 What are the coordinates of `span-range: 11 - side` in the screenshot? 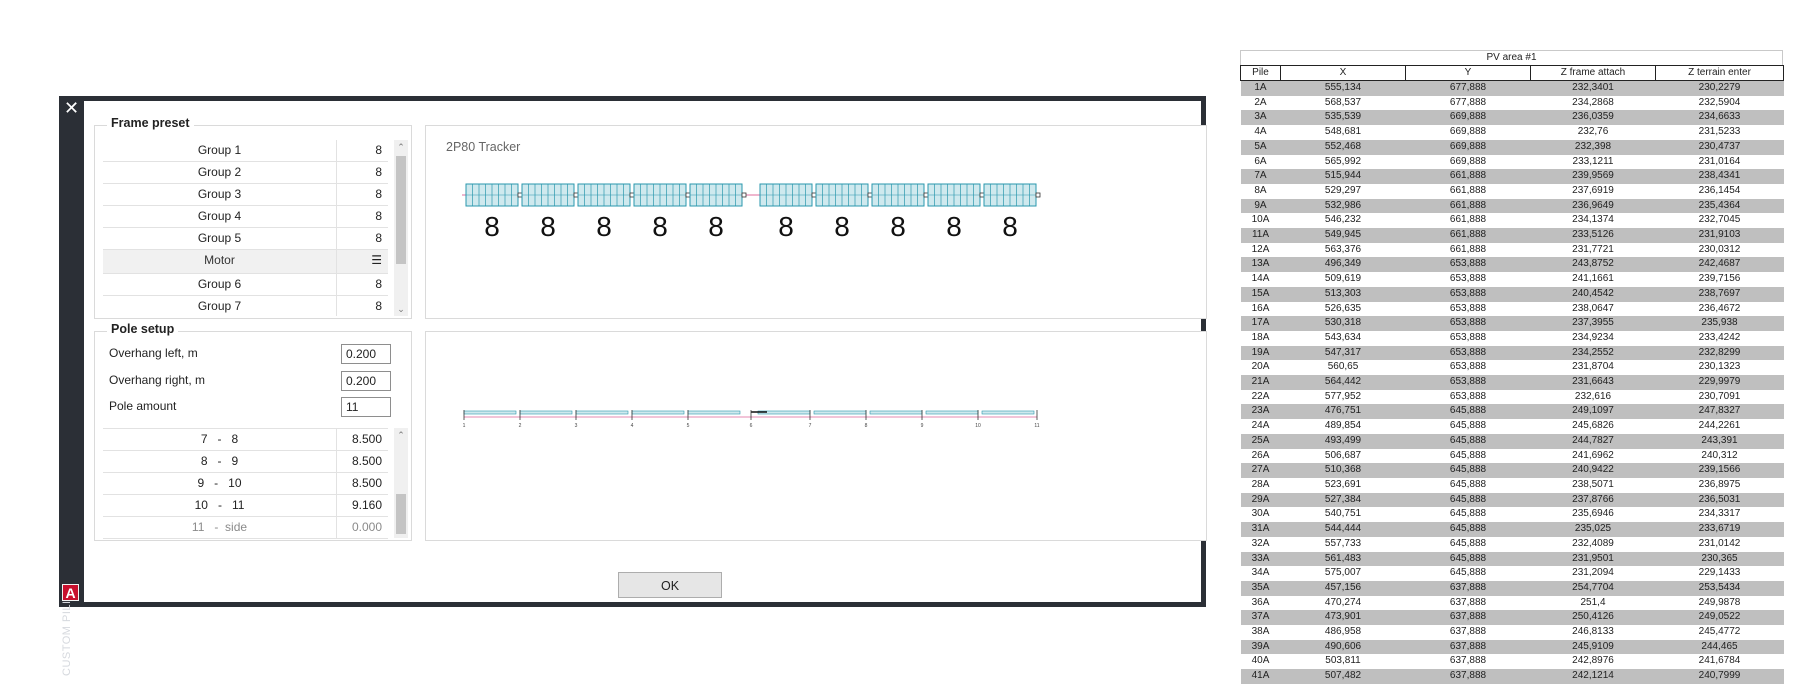 It's located at (220, 527).